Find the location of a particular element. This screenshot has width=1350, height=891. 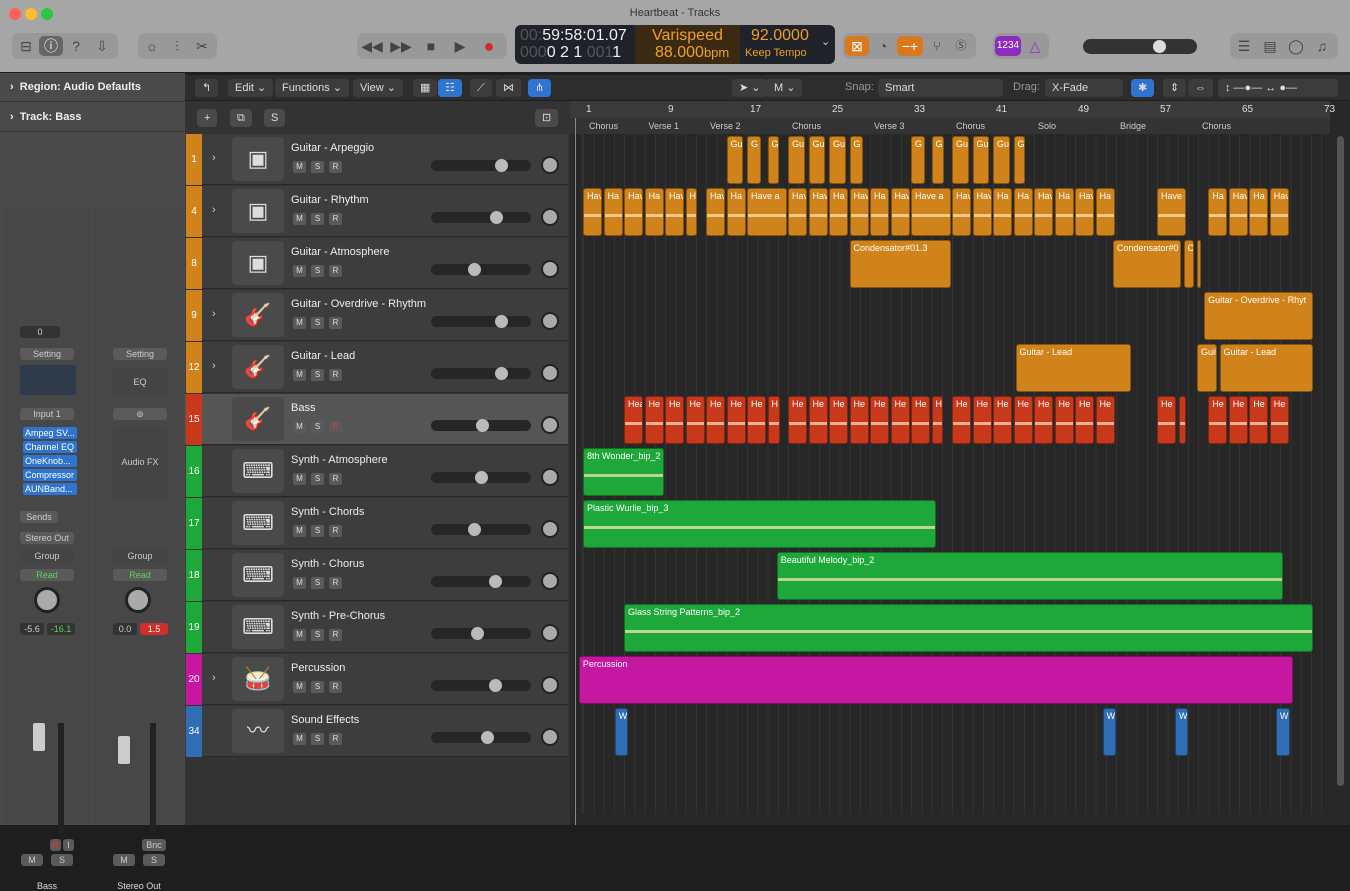

track-header: 8 ▣ Guitar - Atmosphere M S R is located at coordinates (376, 263).